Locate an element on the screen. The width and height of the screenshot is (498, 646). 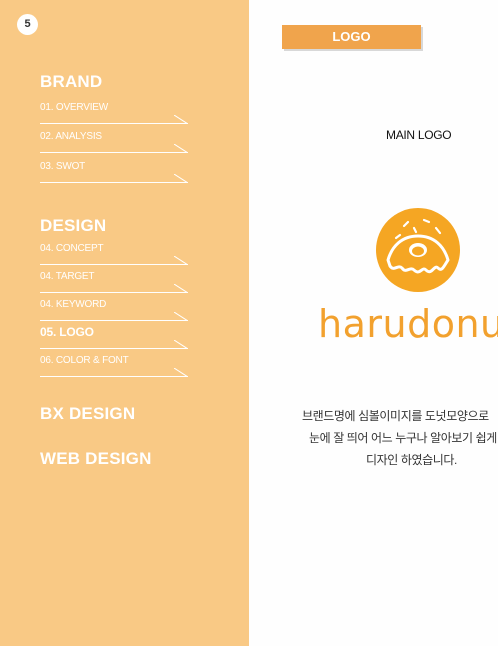
nav-item-logo: 05. LOGO is located at coordinates (114, 337).